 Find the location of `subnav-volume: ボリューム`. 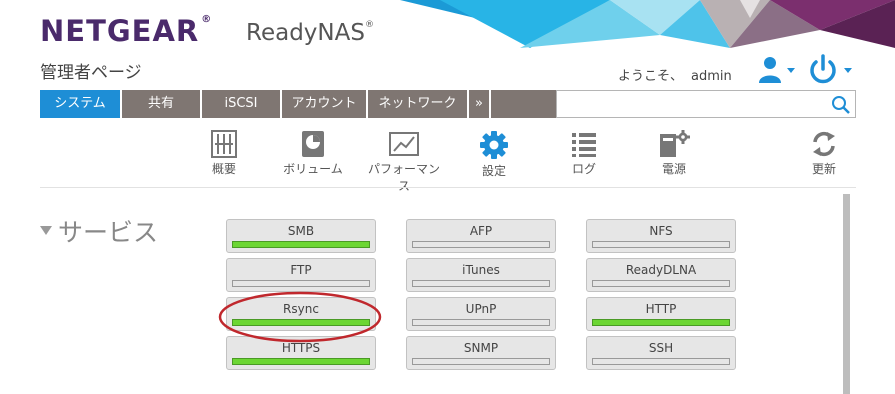

subnav-volume: ボリューム is located at coordinates (313, 155).